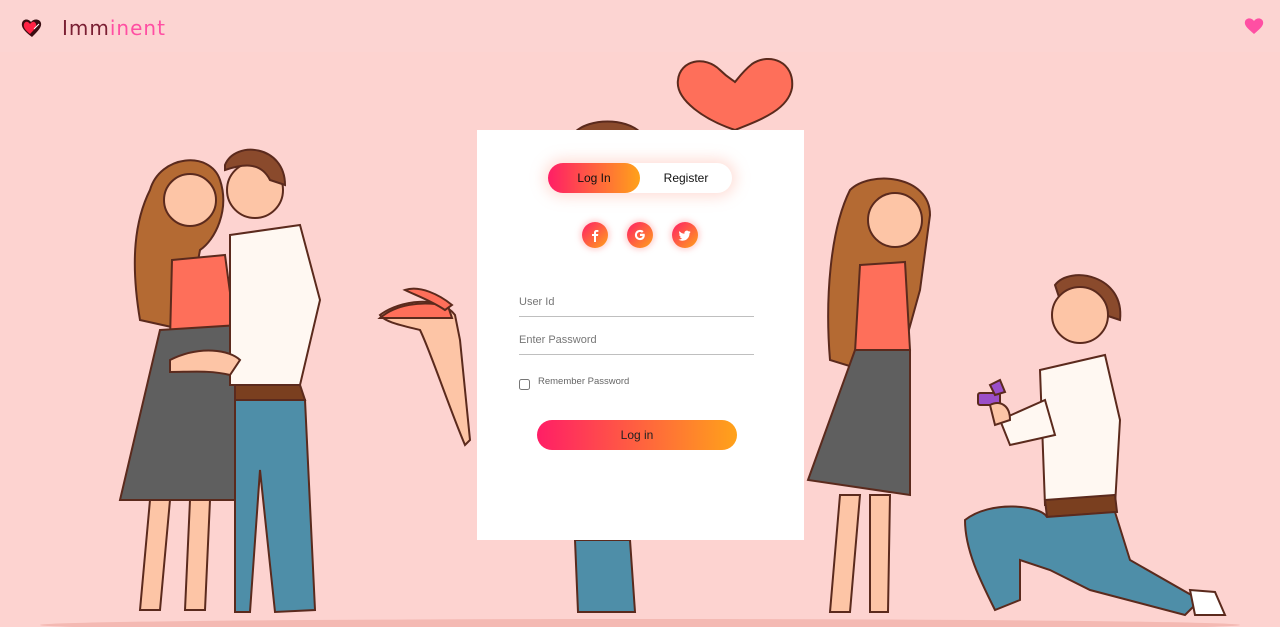 The image size is (1280, 627). What do you see at coordinates (640, 26) in the screenshot?
I see `top-navbar: Imminent` at bounding box center [640, 26].